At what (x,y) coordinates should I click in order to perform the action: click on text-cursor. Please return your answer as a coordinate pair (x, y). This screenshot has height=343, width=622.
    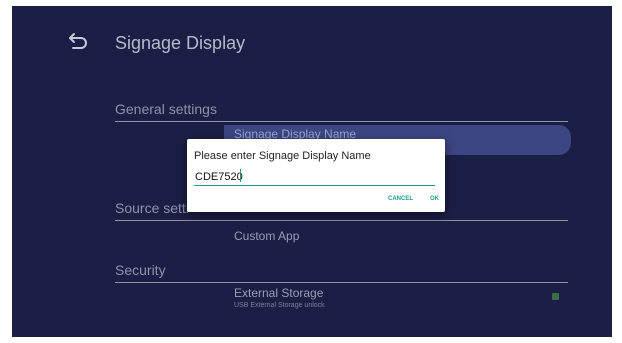
    Looking at the image, I should click on (240, 175).